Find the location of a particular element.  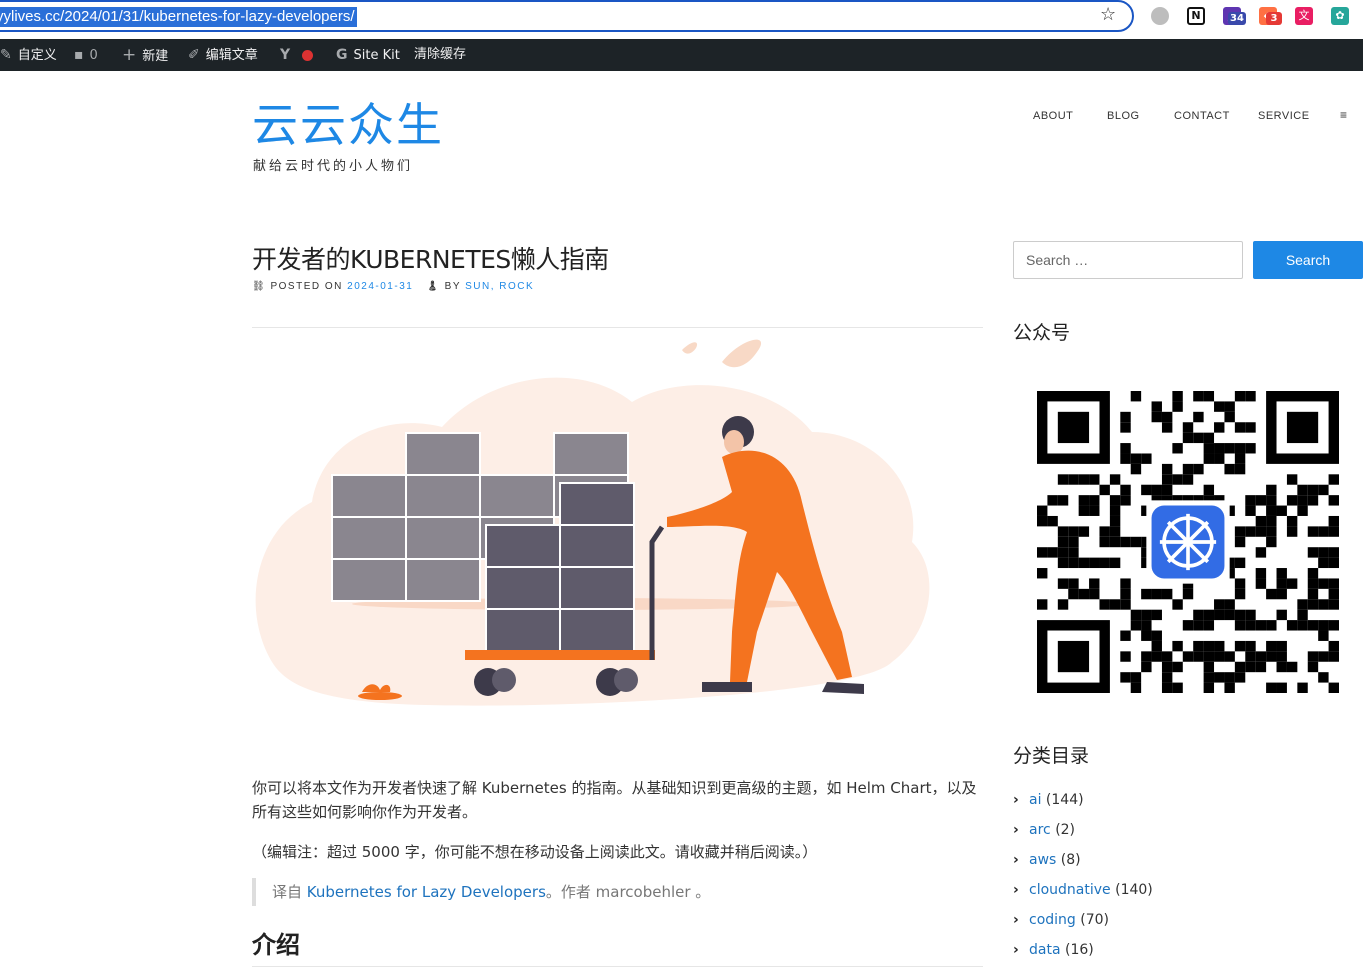

comments-count: 0 is located at coordinates (93, 55).